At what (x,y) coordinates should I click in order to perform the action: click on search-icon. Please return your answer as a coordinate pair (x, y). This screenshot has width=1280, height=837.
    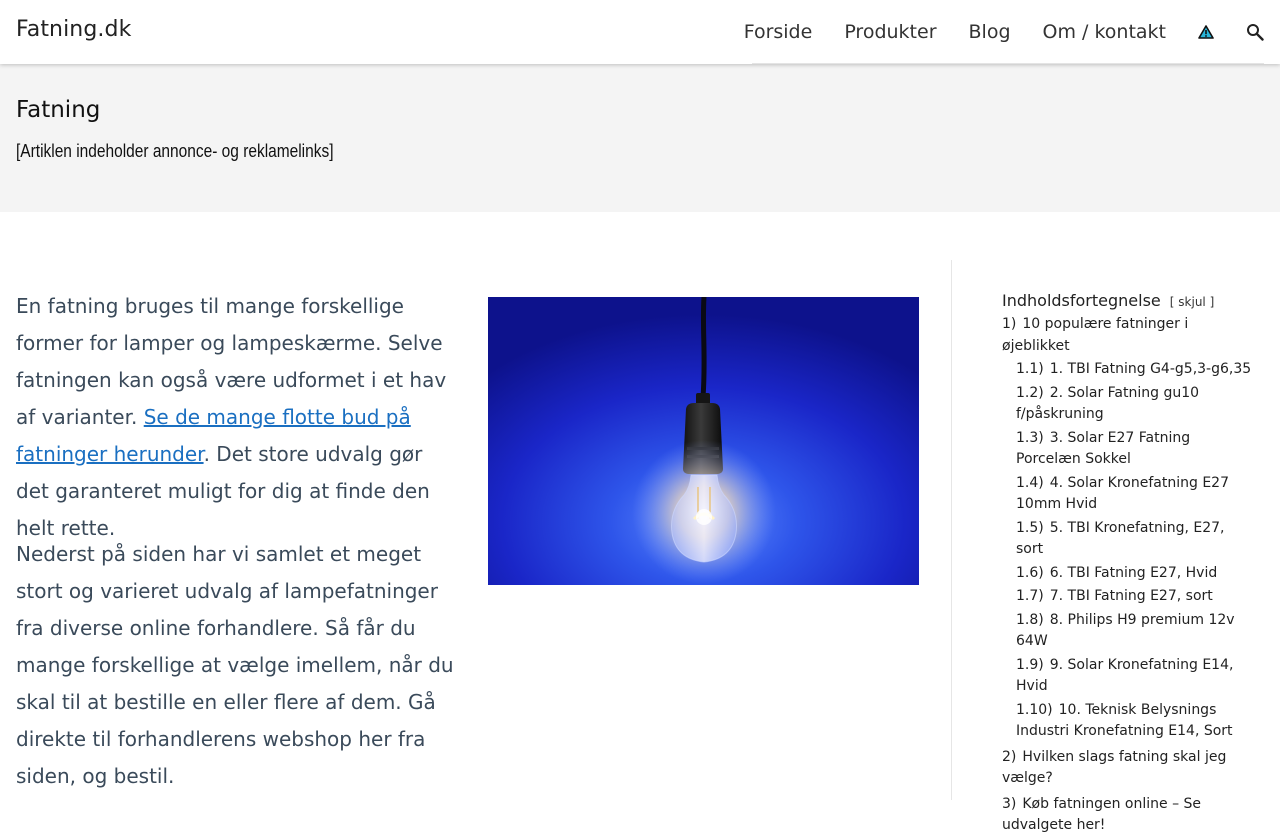
    Looking at the image, I should click on (1255, 32).